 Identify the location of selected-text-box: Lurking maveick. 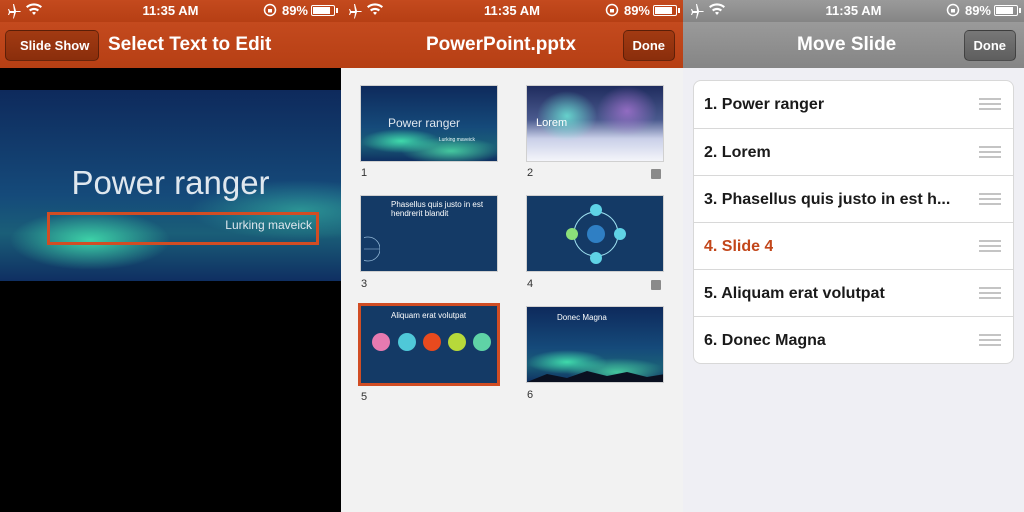
(183, 228).